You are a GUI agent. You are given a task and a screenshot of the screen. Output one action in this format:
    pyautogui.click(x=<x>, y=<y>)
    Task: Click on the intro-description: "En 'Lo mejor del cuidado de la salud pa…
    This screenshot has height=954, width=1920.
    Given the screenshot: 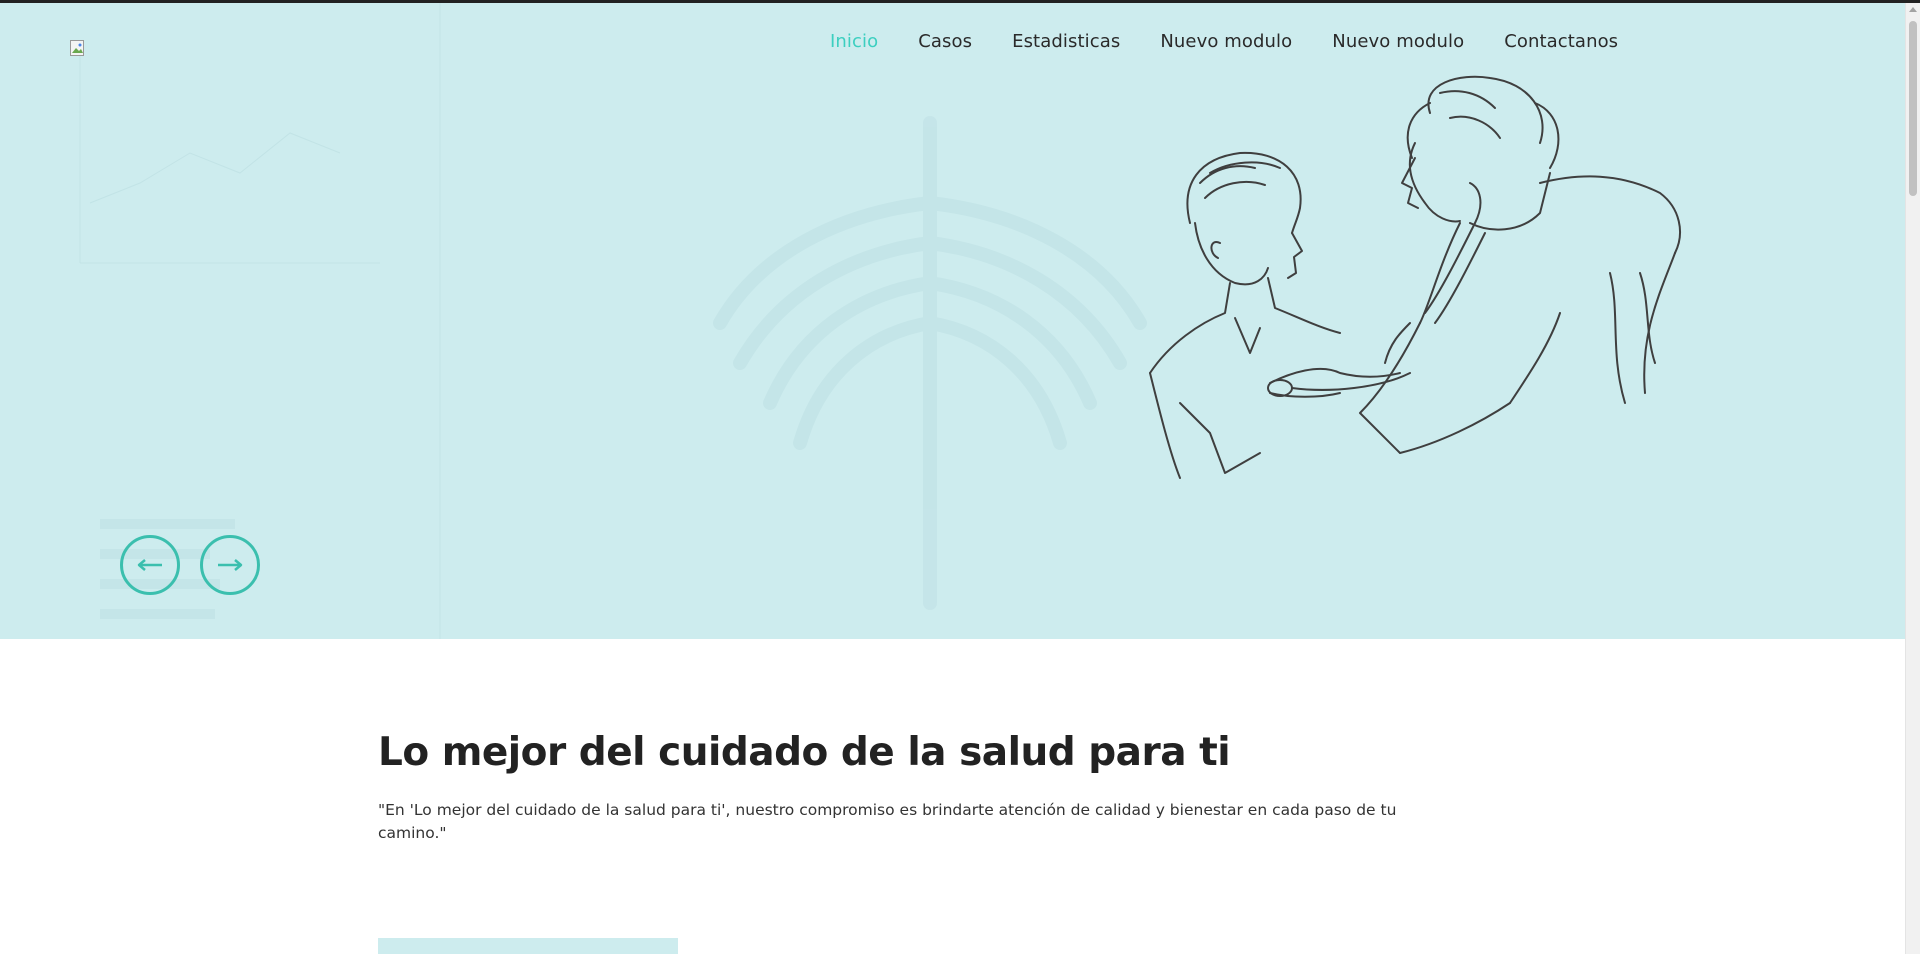 What is the action you would take?
    pyautogui.click(x=887, y=821)
    